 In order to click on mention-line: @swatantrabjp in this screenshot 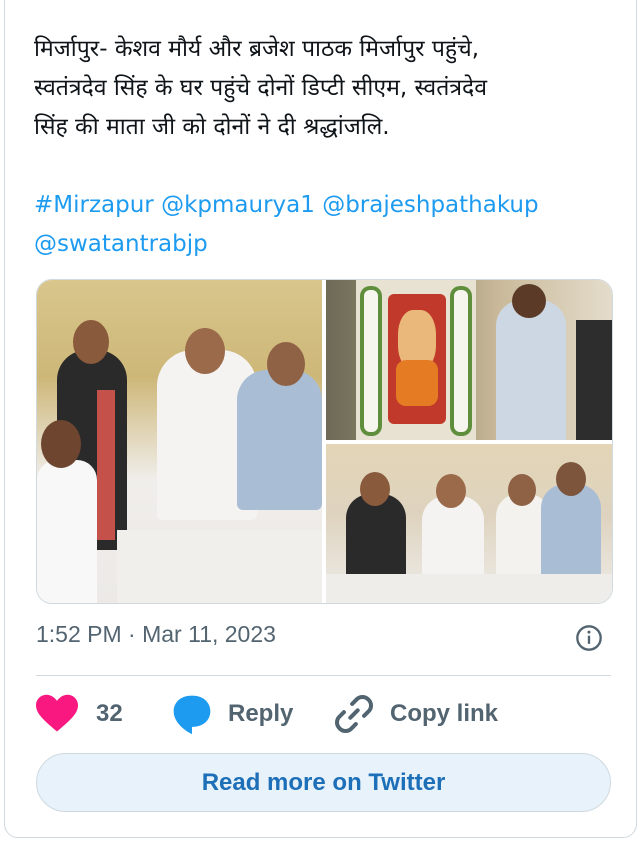, I will do `click(321, 244)`.